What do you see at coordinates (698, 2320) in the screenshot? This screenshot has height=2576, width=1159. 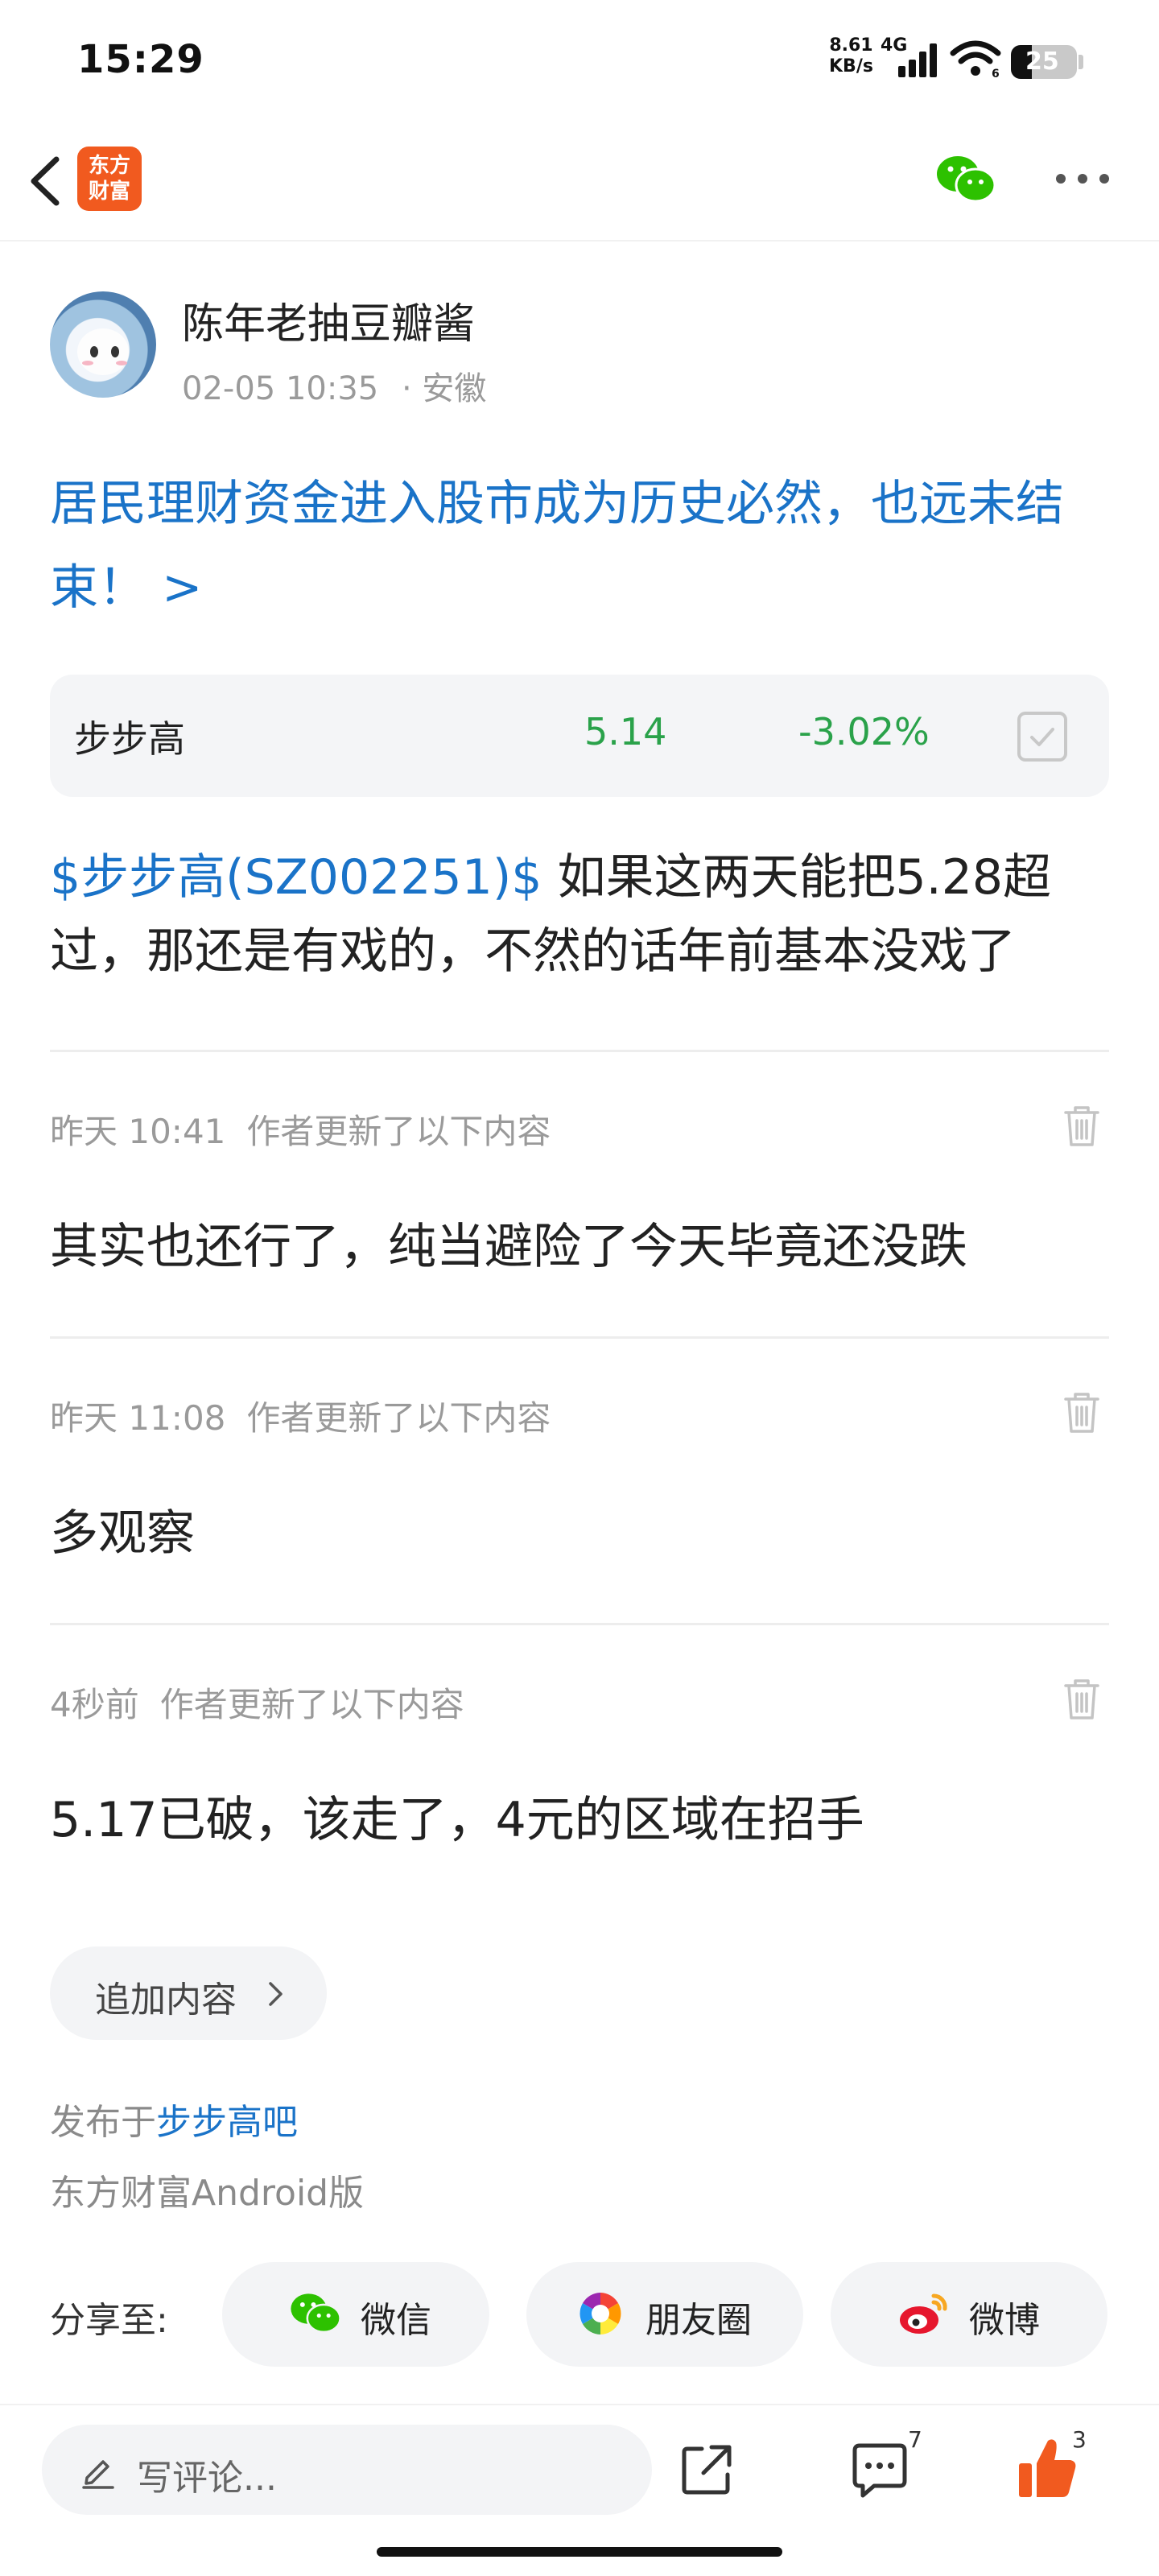 I see `share-moments-label: 朋友圈` at bounding box center [698, 2320].